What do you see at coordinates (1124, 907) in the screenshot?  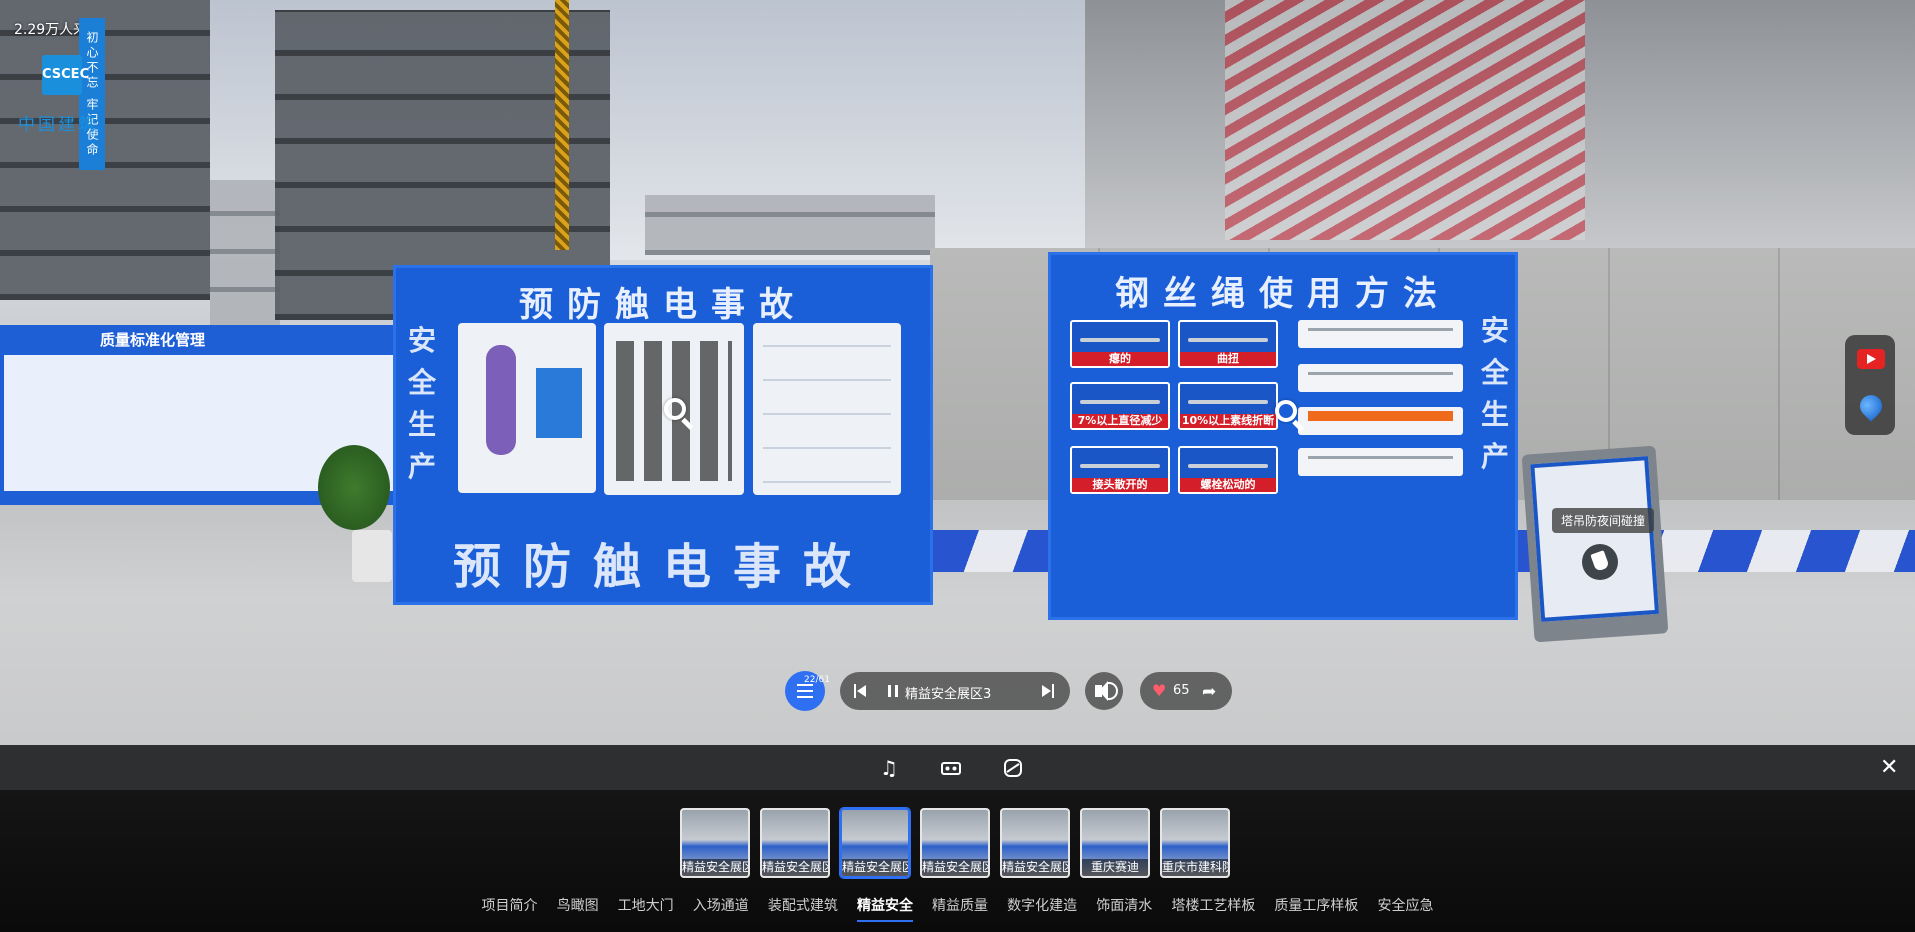 I see `category-tab: 饰面清水` at bounding box center [1124, 907].